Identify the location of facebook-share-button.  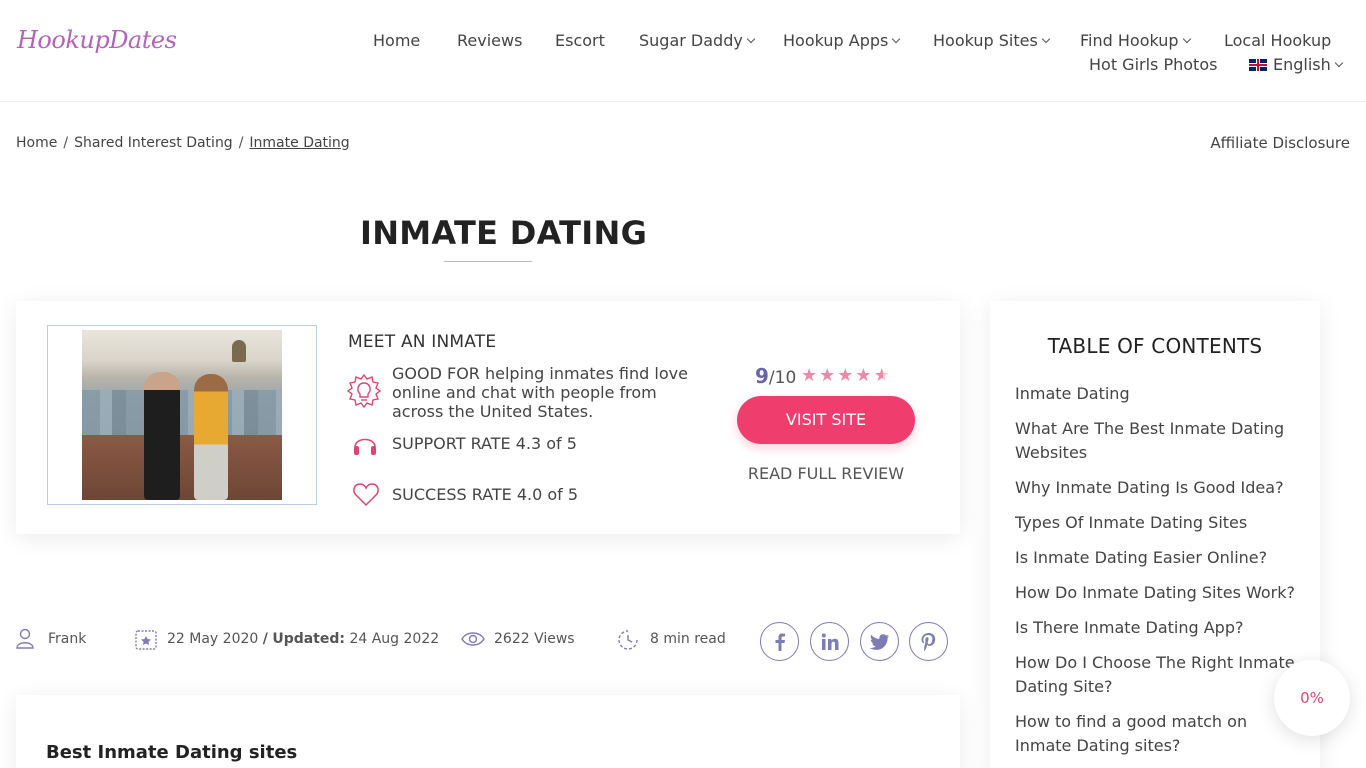
(779, 641).